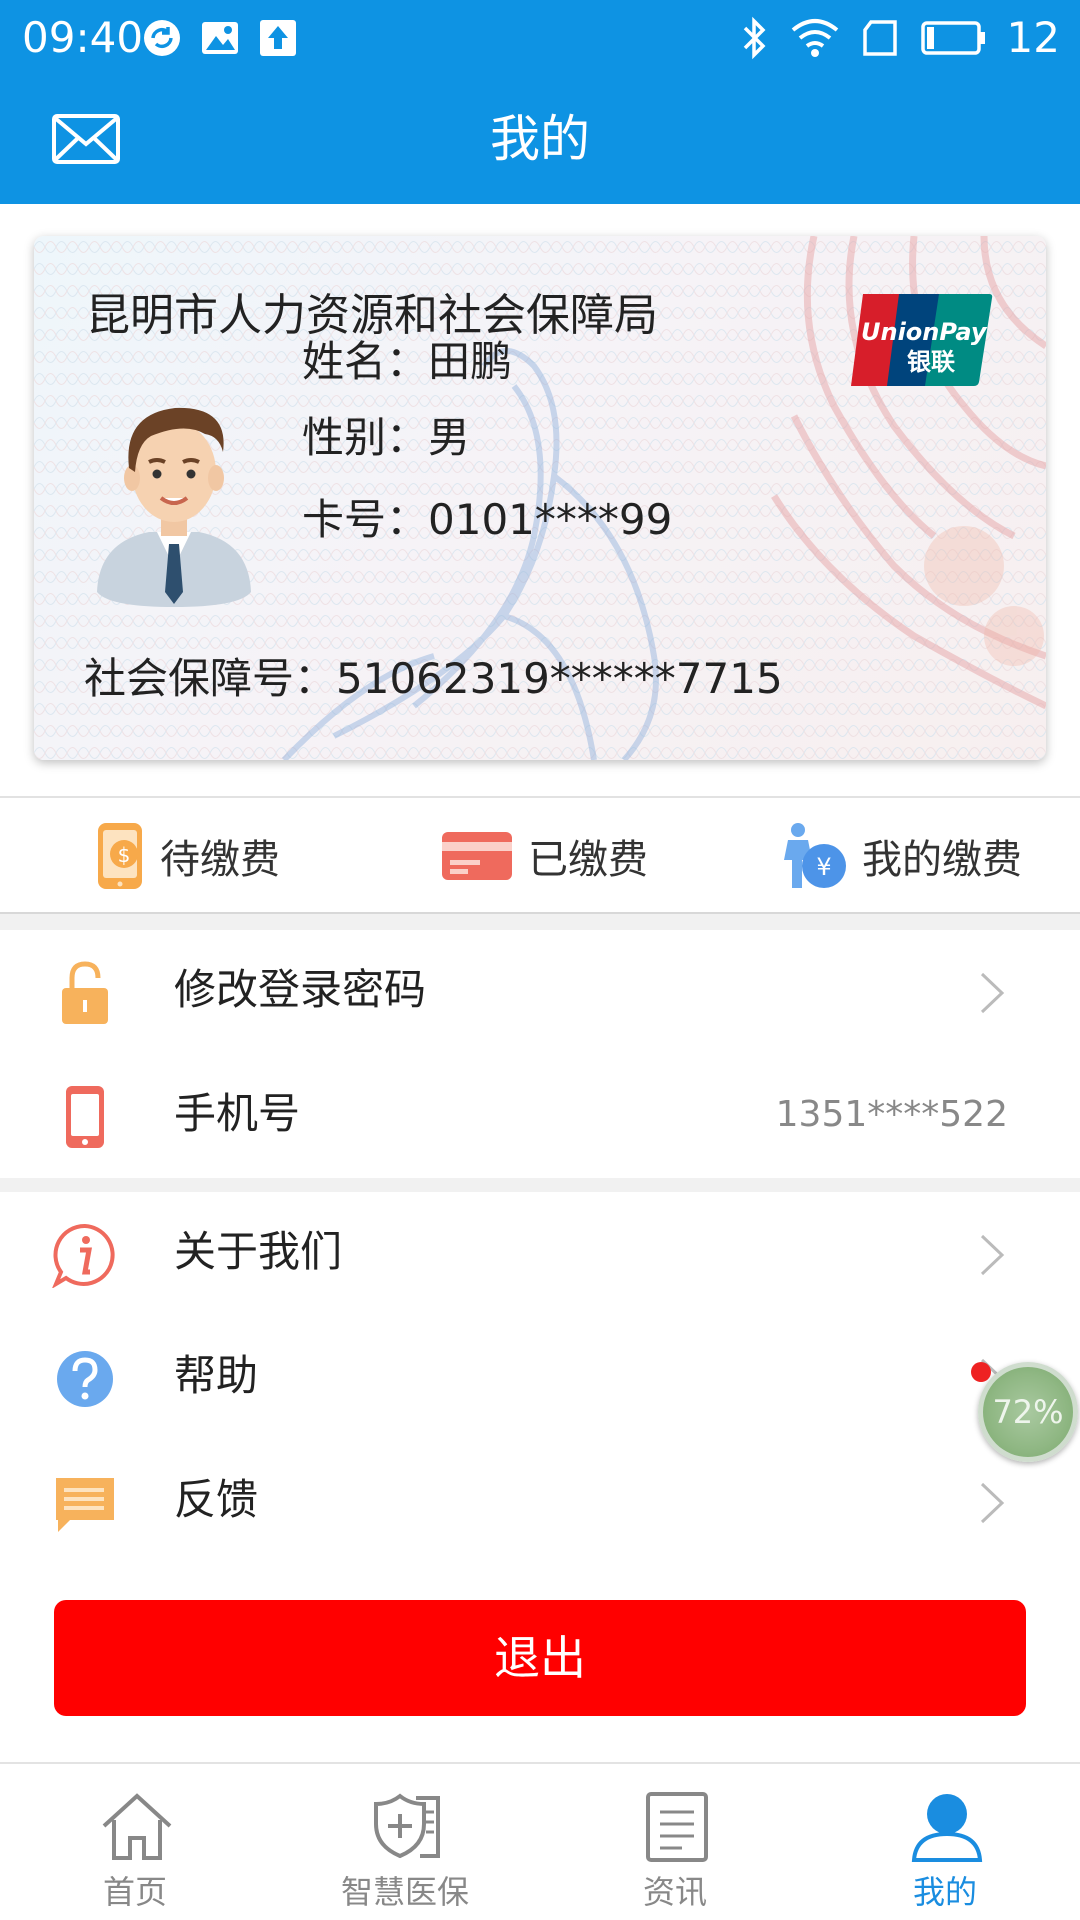 This screenshot has width=1080, height=1920. I want to click on phone-coin-icon: $, so click(120, 856).